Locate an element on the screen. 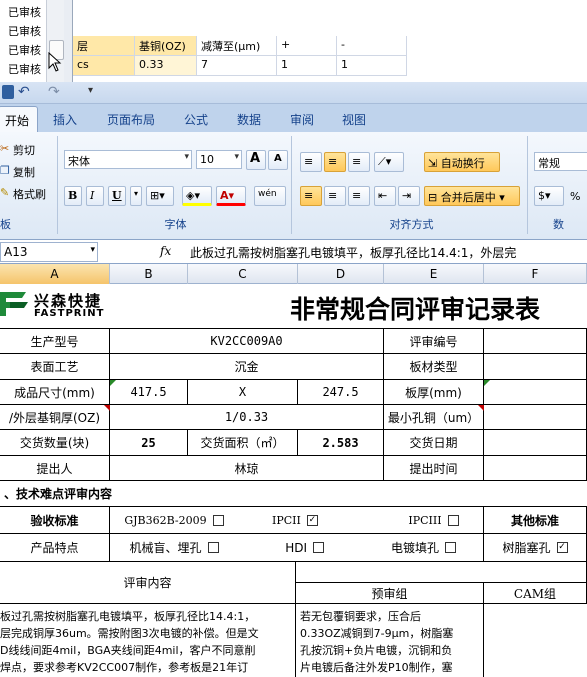 This screenshot has width=587, height=677. label-surface: 表面工艺 is located at coordinates (55, 367).